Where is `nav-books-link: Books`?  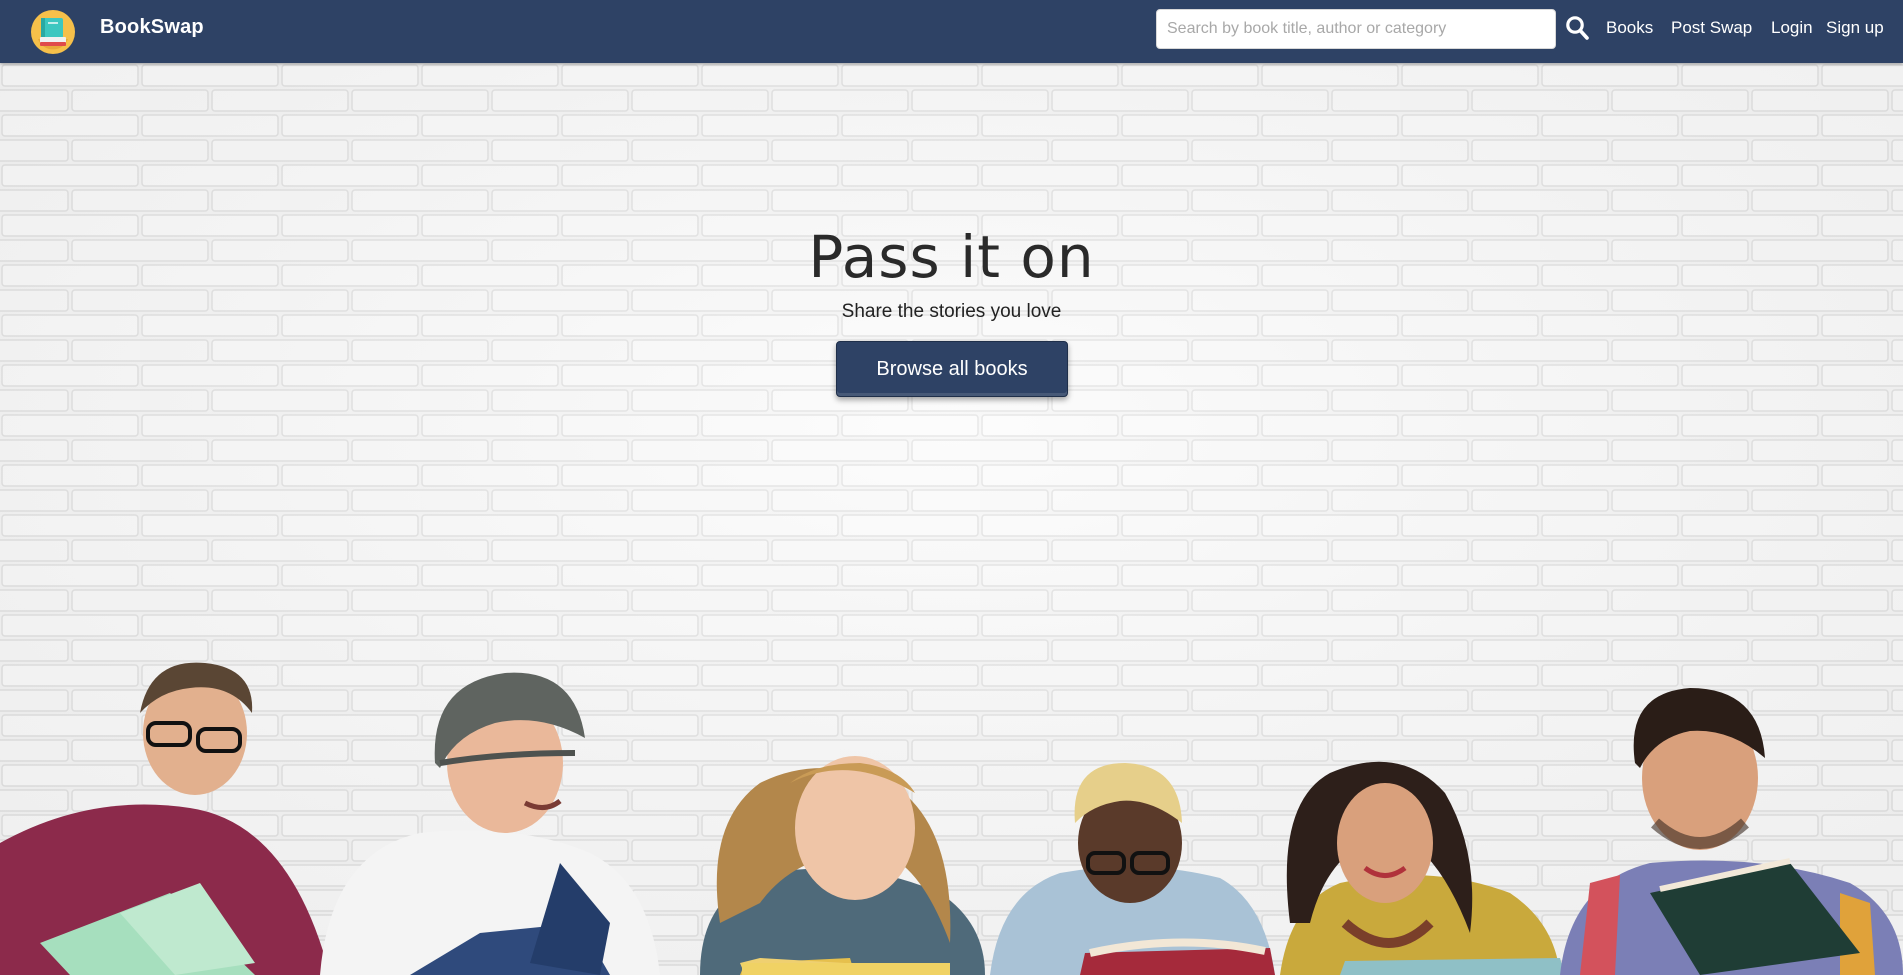
nav-books-link: Books is located at coordinates (1629, 28).